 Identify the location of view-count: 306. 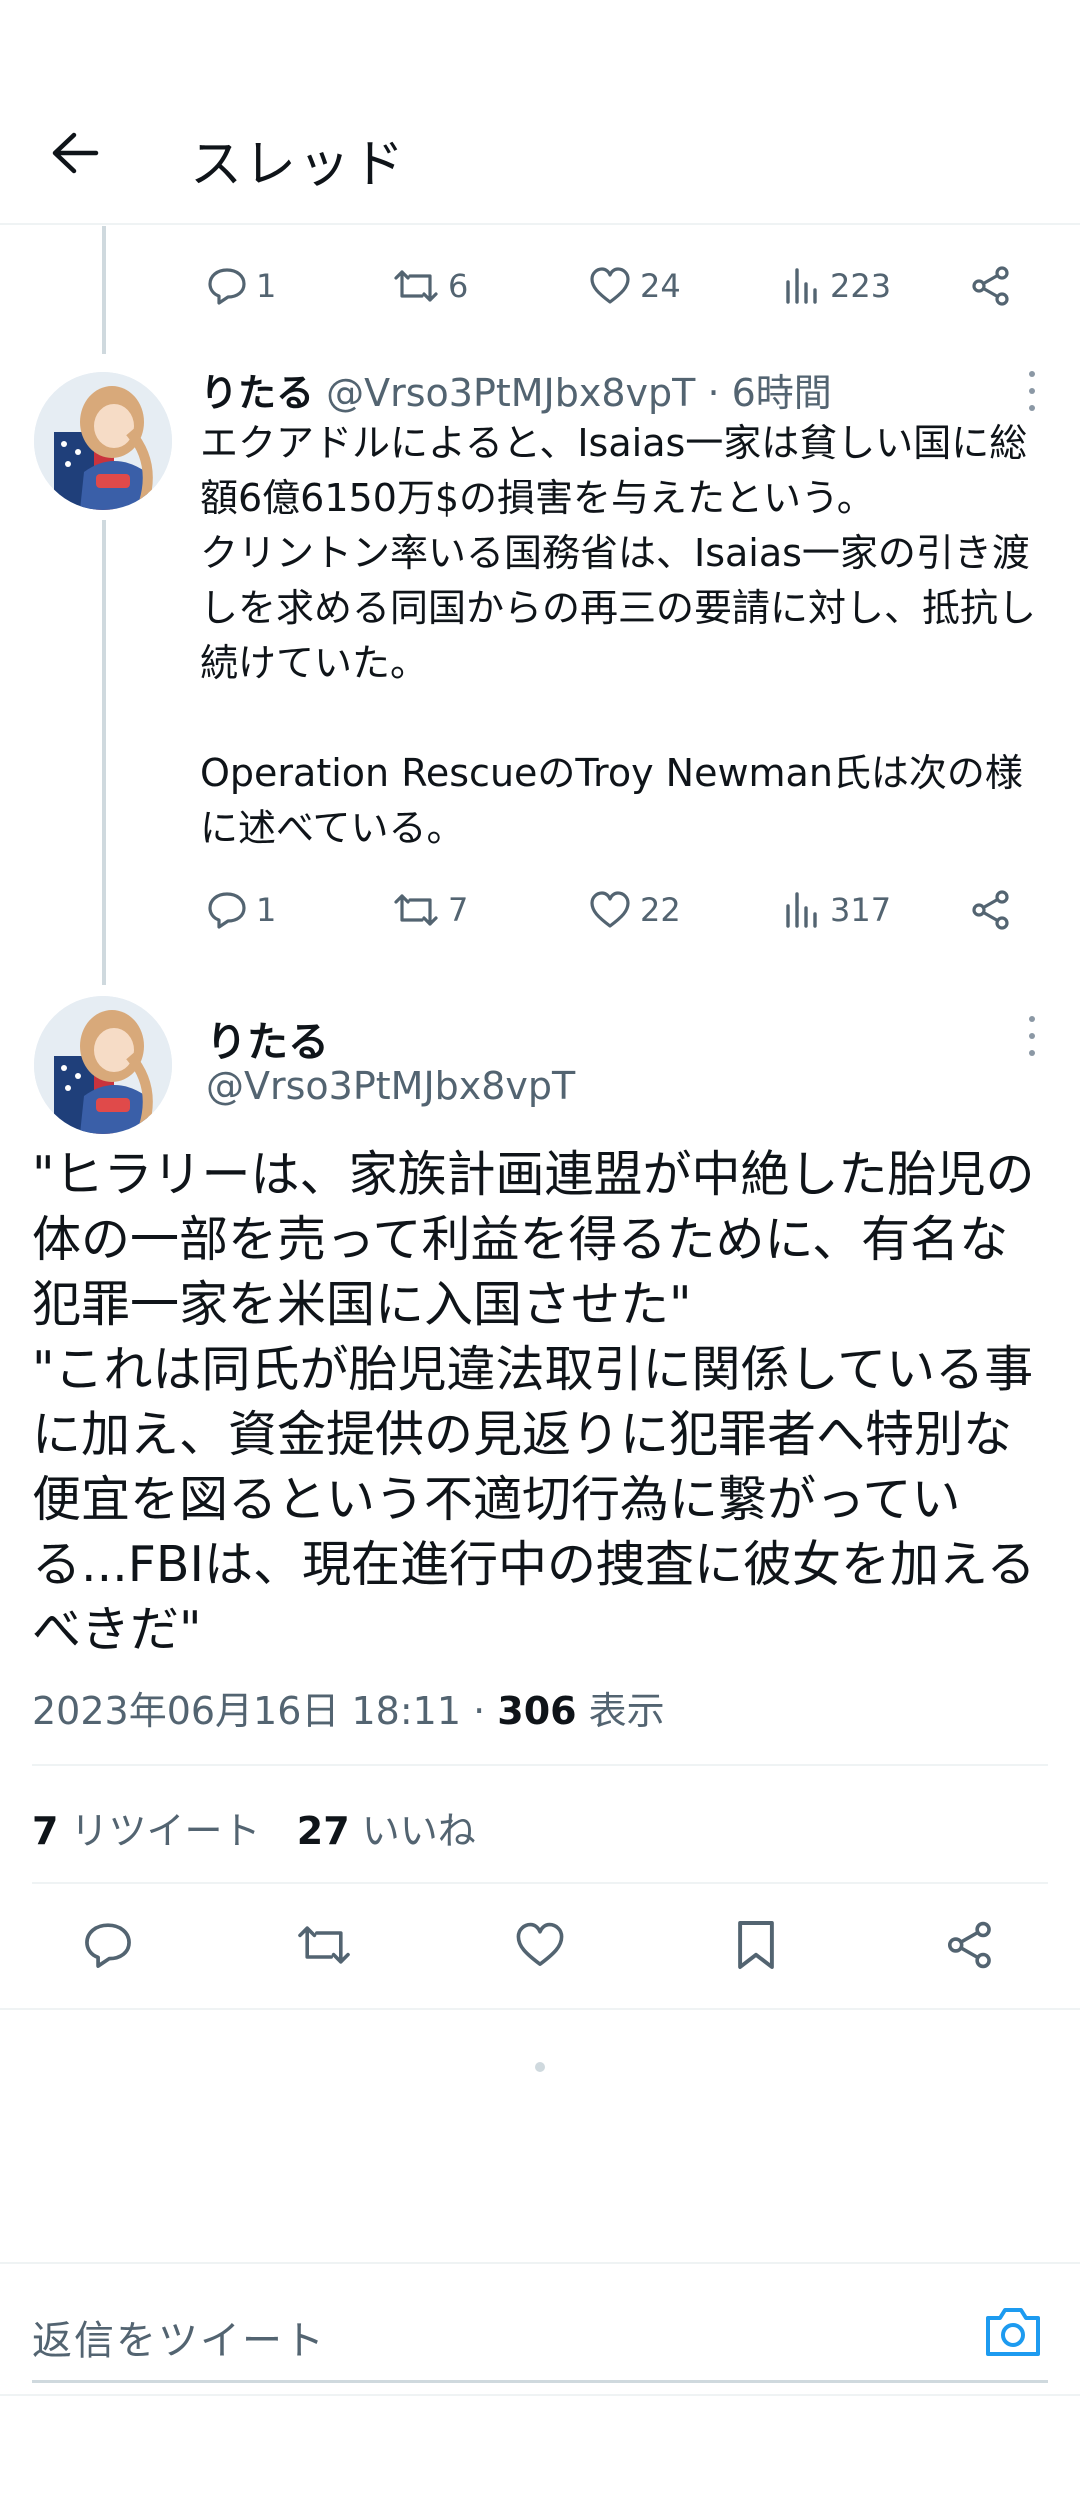
(537, 1711).